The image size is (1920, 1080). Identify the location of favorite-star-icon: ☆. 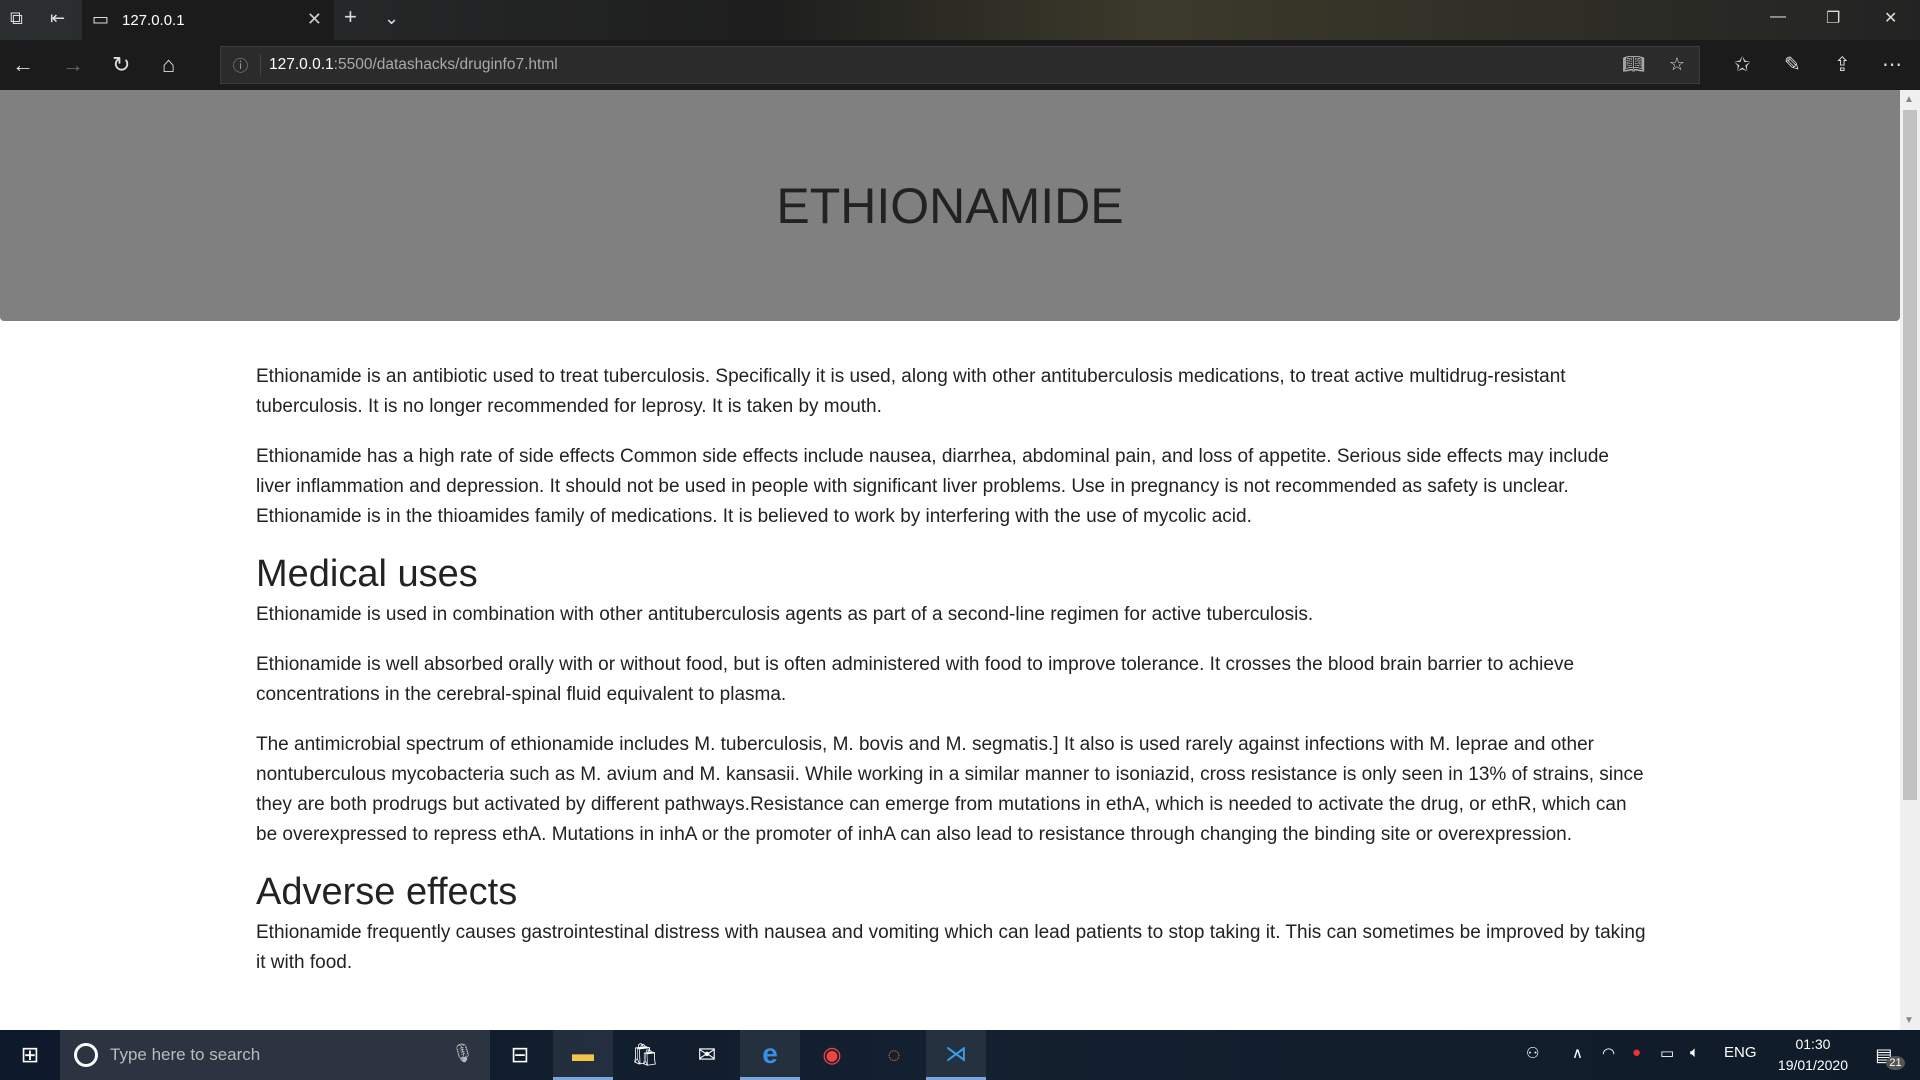
(1677, 64).